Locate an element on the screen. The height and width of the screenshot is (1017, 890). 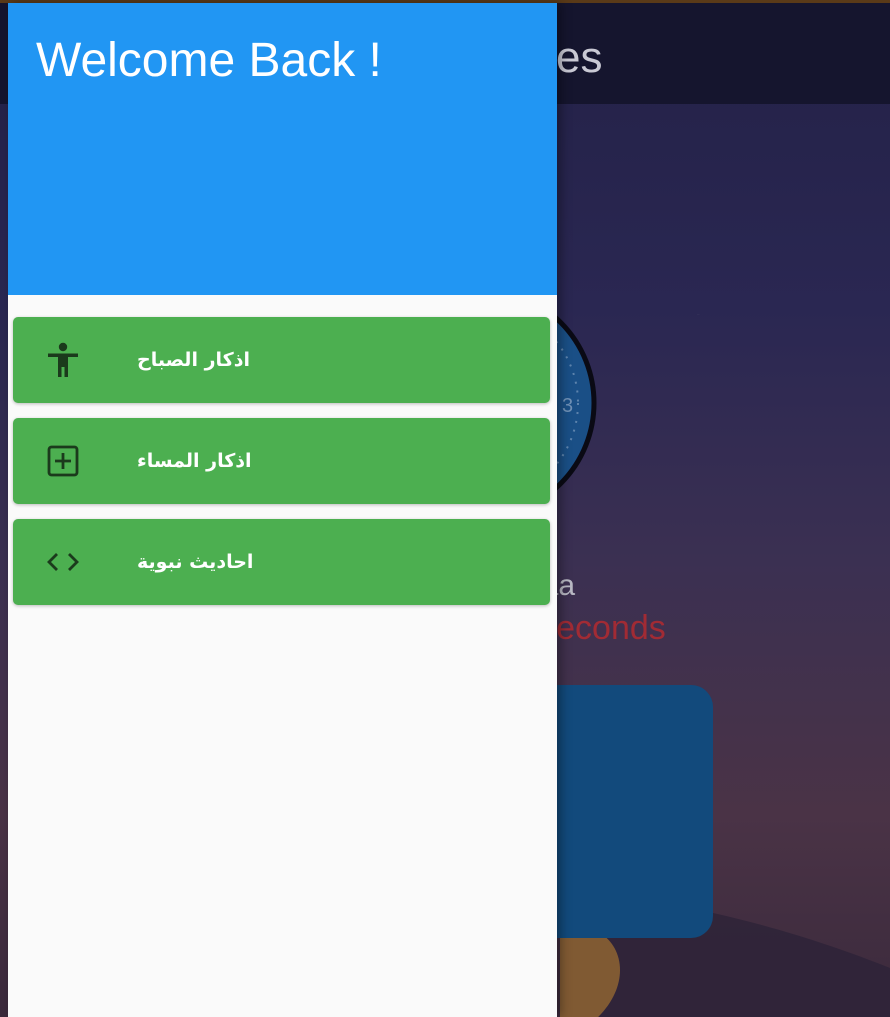
menu-item-prophetic-hadiths: احاديث نبوية is located at coordinates (281, 562).